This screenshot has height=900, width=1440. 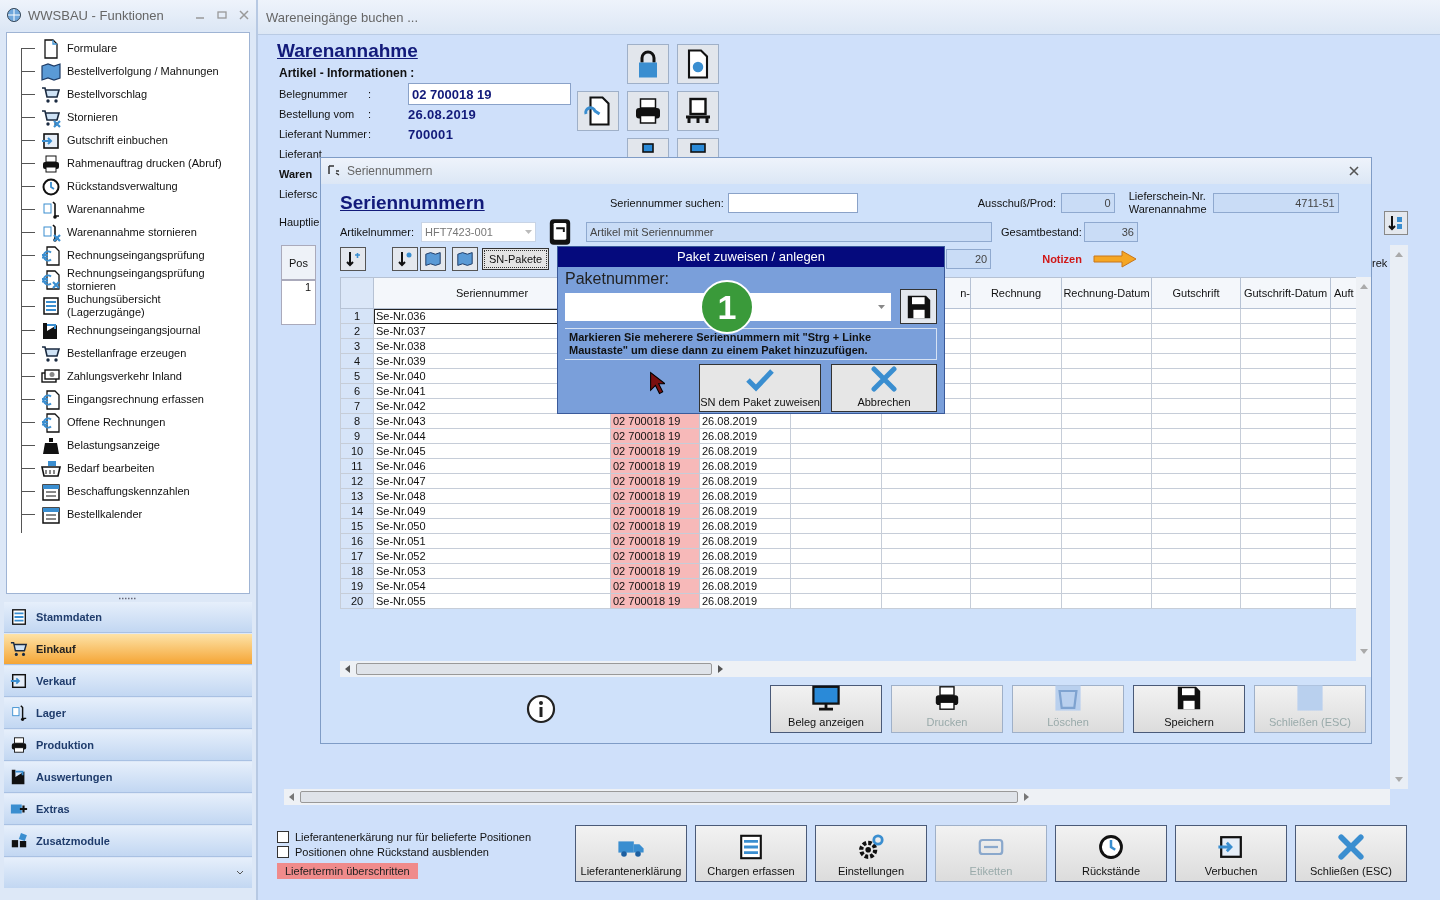 I want to click on tree-item: Rückstandsverwaltung, so click(x=122, y=186).